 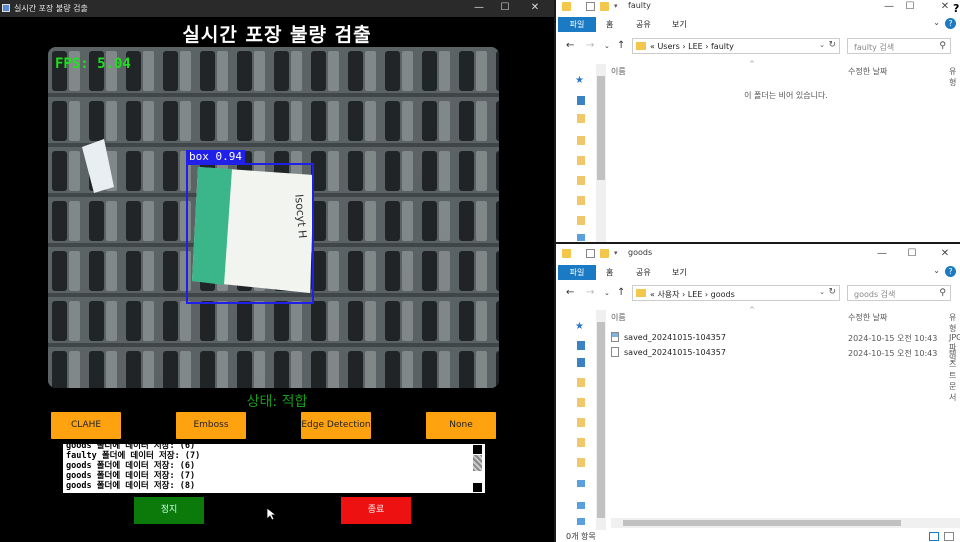 I want to click on log-line: goods 폴더에 데이터 저장: (6), so click(x=131, y=446).